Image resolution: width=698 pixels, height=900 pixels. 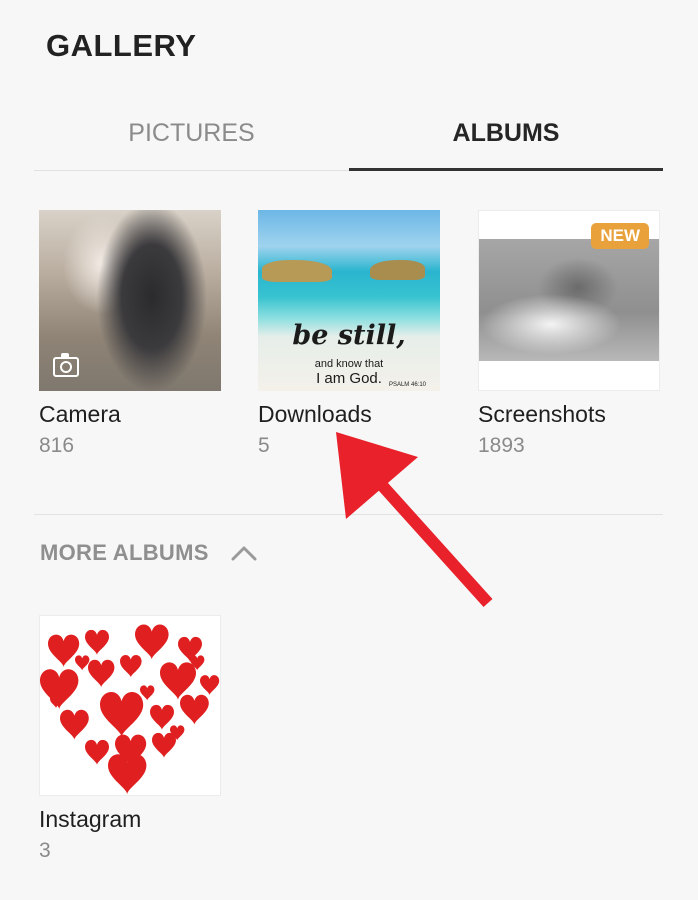 I want to click on chevron-up-icon, so click(x=244, y=553).